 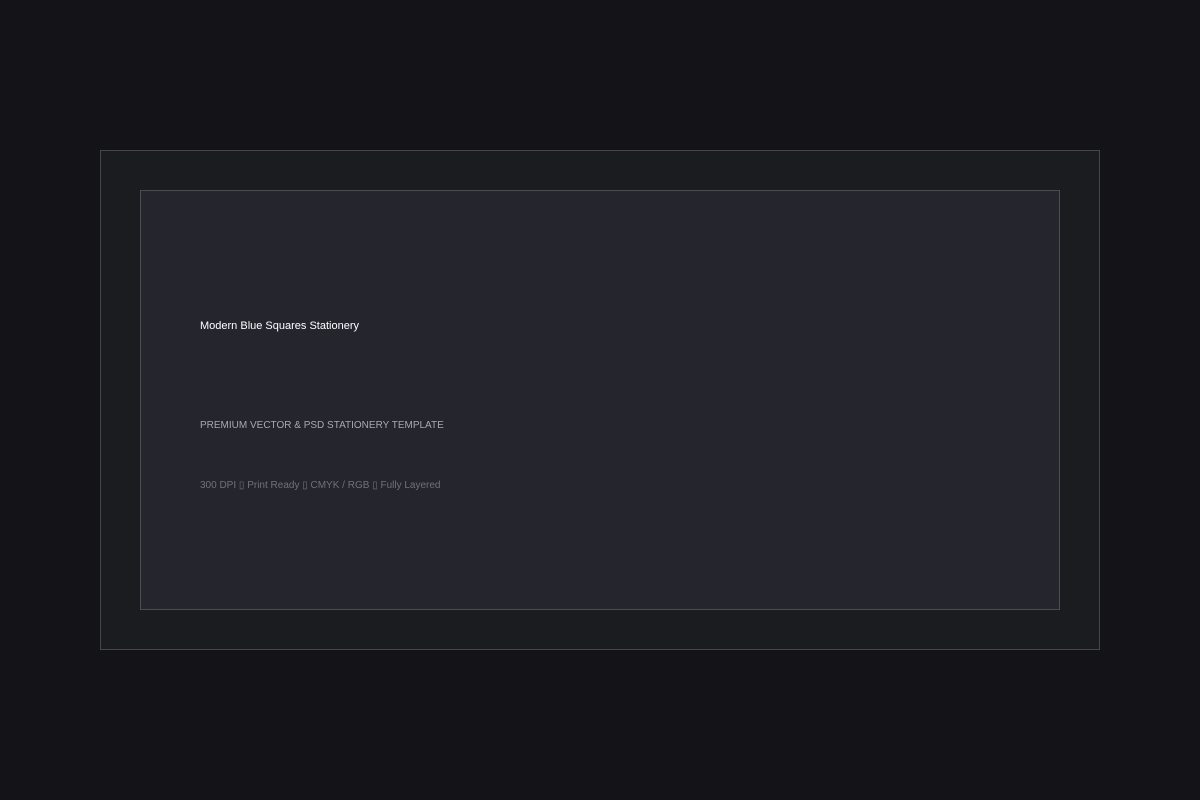 What do you see at coordinates (279, 326) in the screenshot?
I see `product-title: Modern Blue Squares Stationery` at bounding box center [279, 326].